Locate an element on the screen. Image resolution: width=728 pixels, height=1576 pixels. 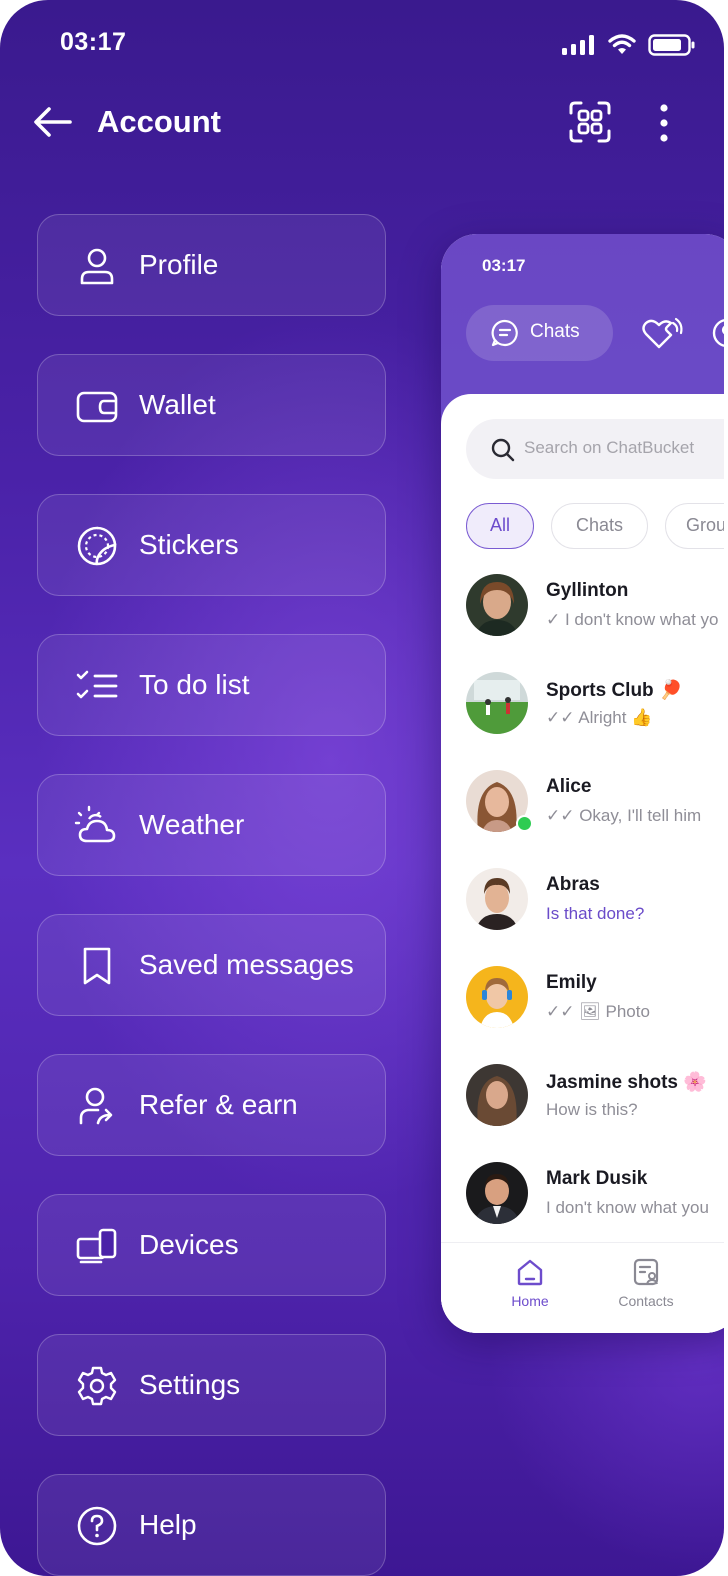
chat-row: Alice ✓✓ Okay, I'll tell him is located at coordinates (582, 810).